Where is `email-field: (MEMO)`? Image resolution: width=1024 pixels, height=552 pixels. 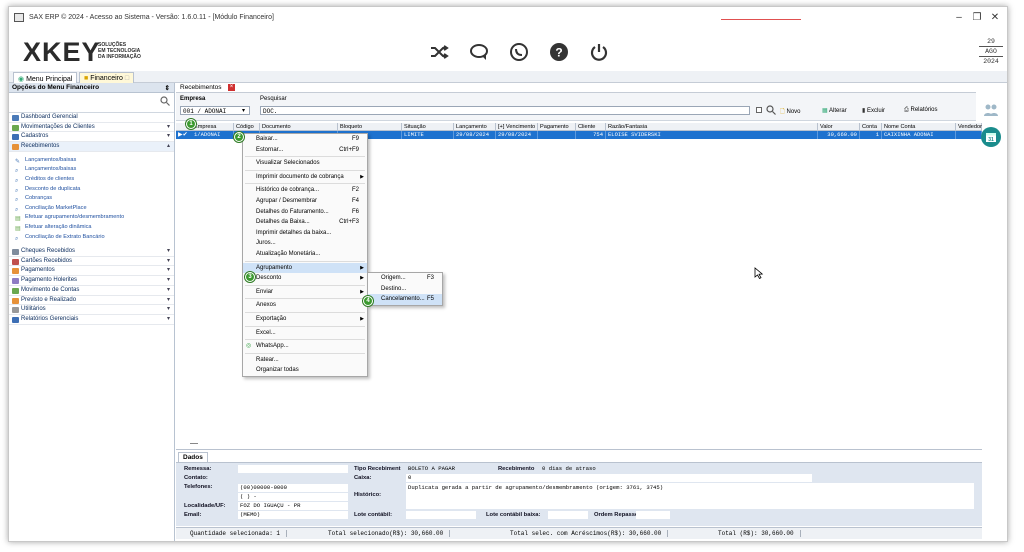
email-field: (MEMO) is located at coordinates (293, 515).